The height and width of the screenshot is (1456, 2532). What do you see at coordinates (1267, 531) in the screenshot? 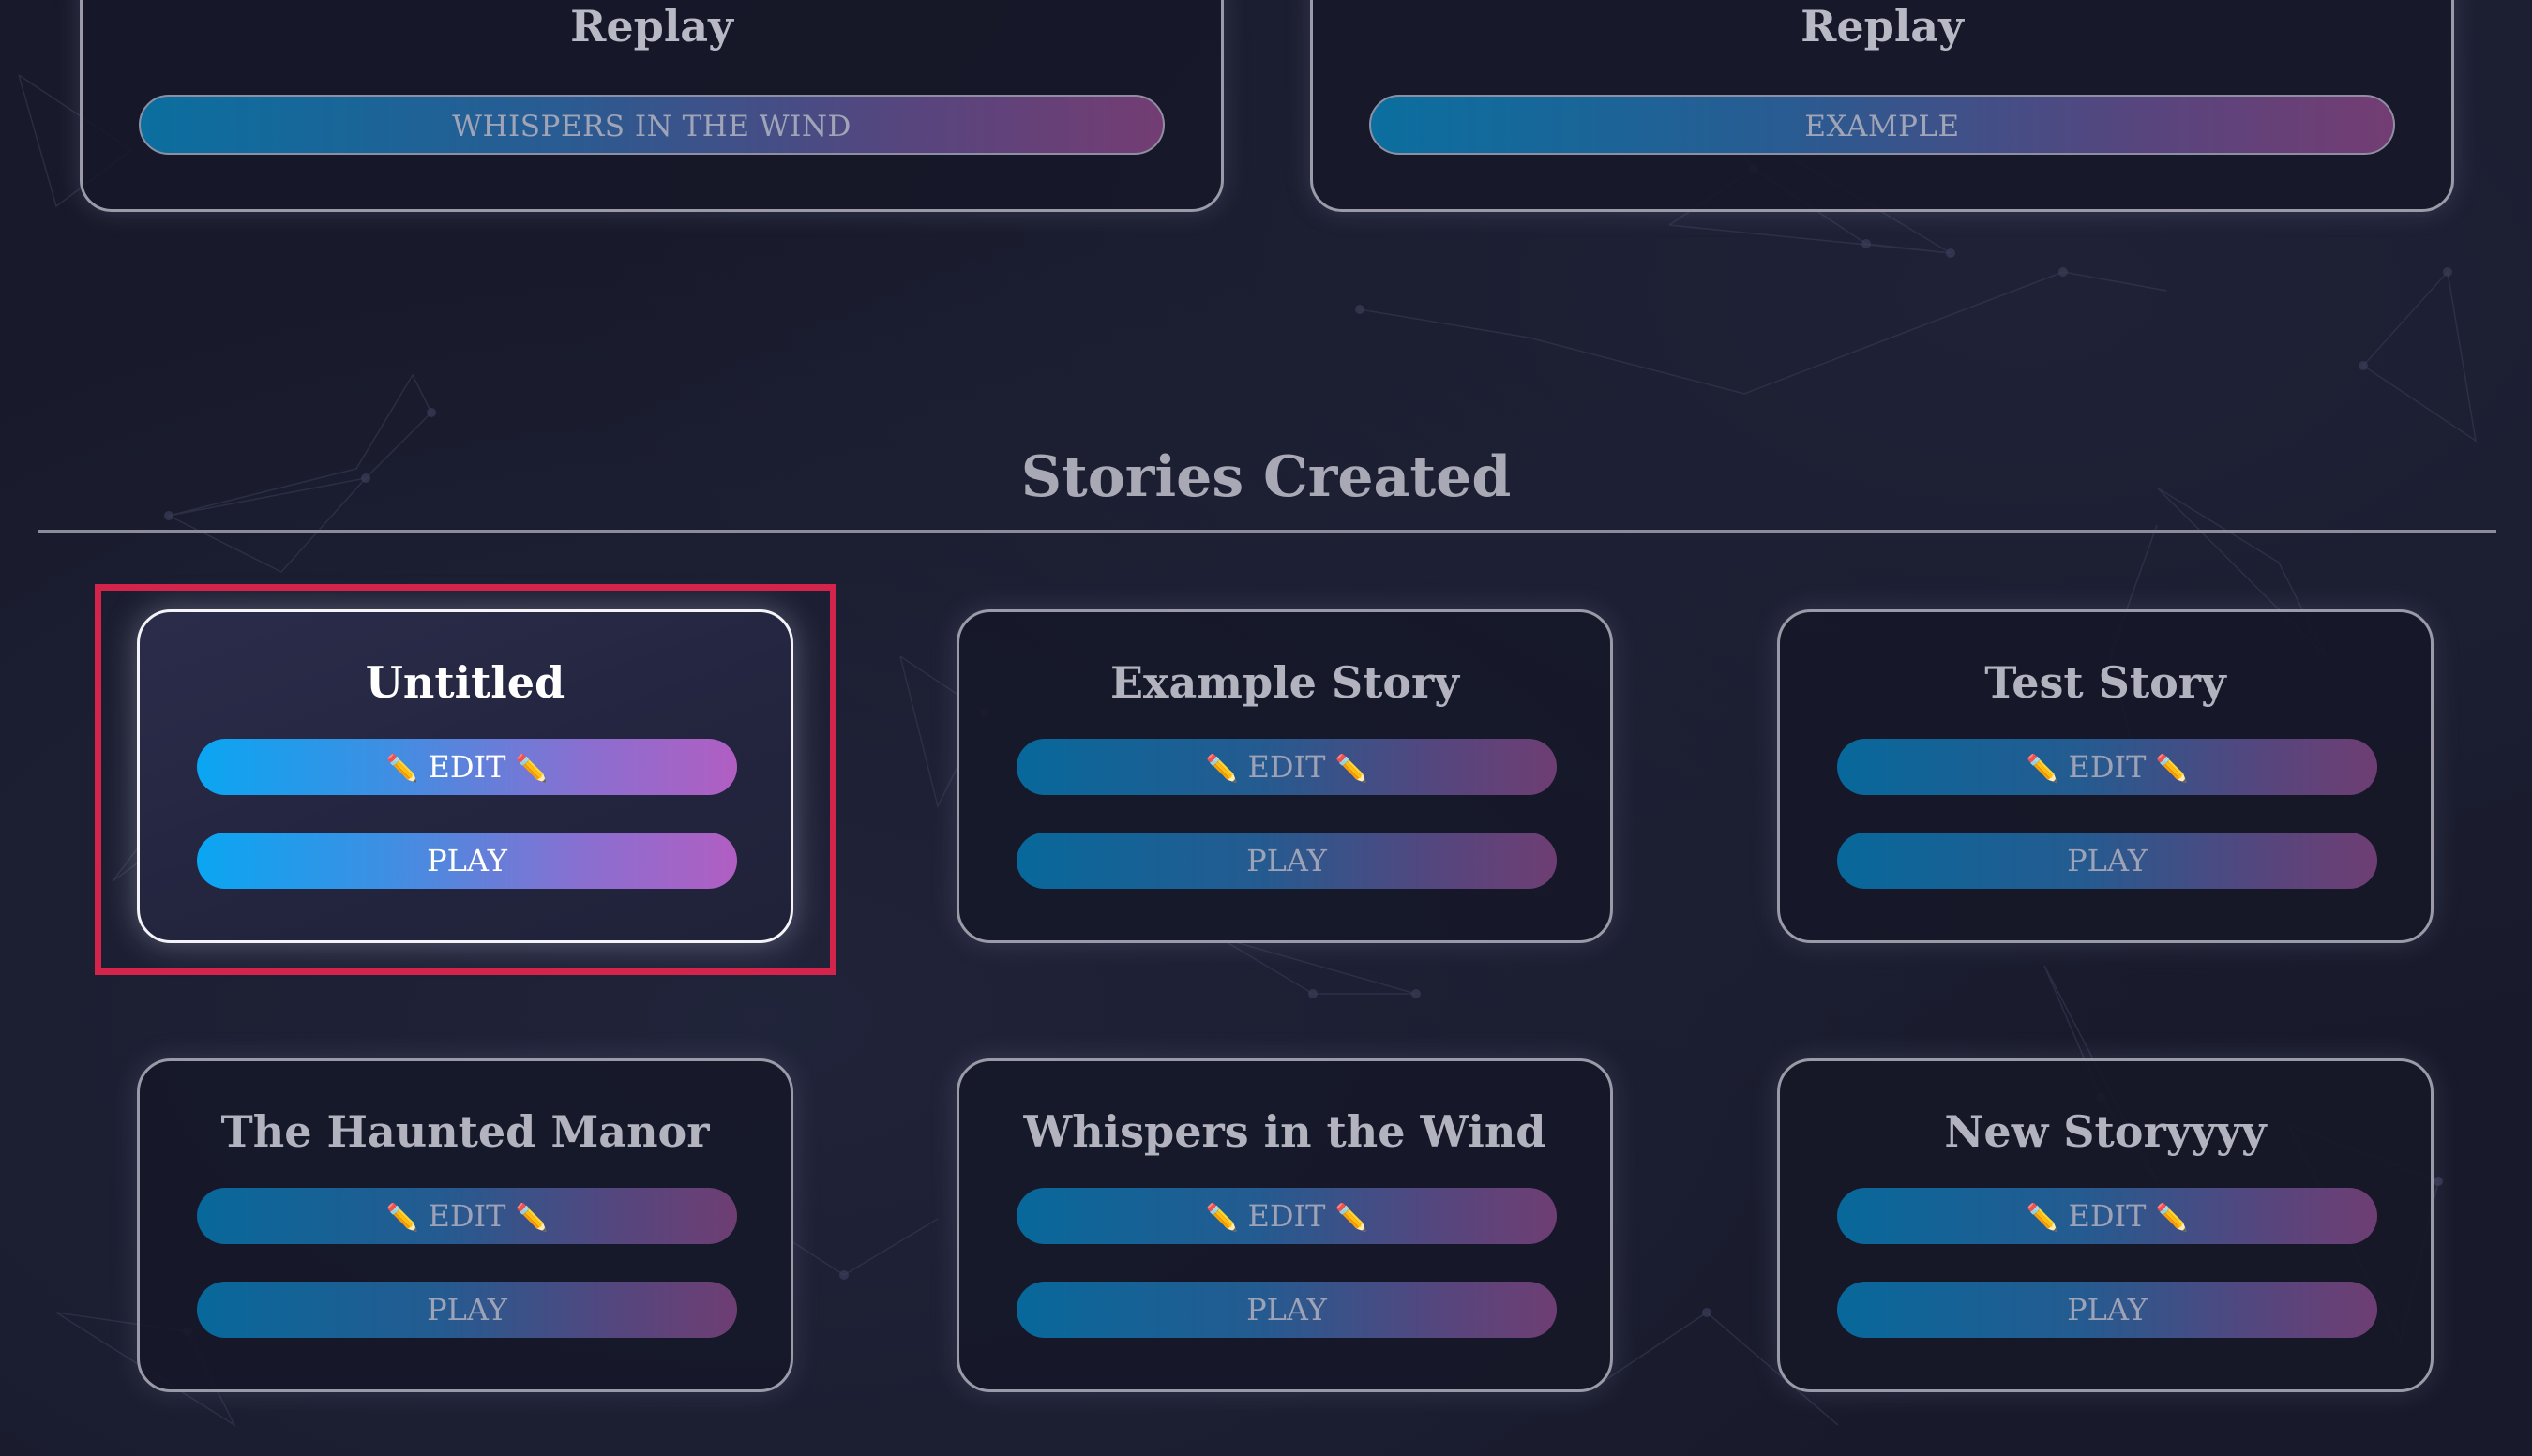
I see `section-divider` at bounding box center [1267, 531].